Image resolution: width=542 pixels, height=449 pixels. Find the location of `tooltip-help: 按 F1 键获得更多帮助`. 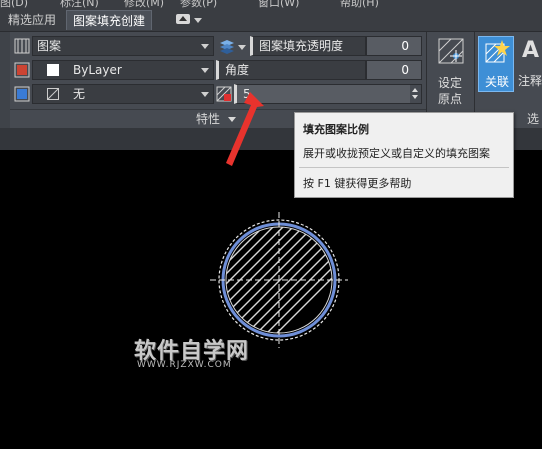

tooltip-help: 按 F1 键获得更多帮助 is located at coordinates (357, 183).